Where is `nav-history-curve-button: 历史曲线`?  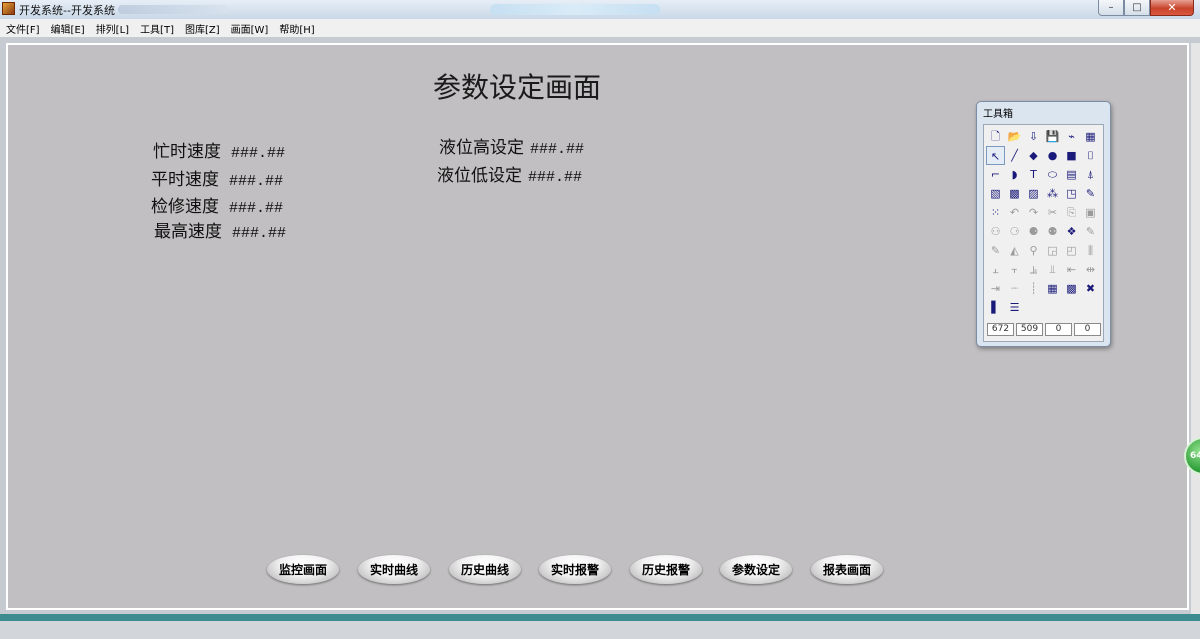 nav-history-curve-button: 历史曲线 is located at coordinates (485, 569).